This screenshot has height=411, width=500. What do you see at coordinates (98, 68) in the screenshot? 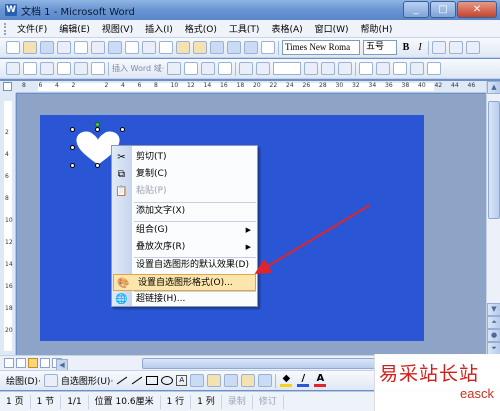
I see `insert-merge-fields-icon` at bounding box center [98, 68].